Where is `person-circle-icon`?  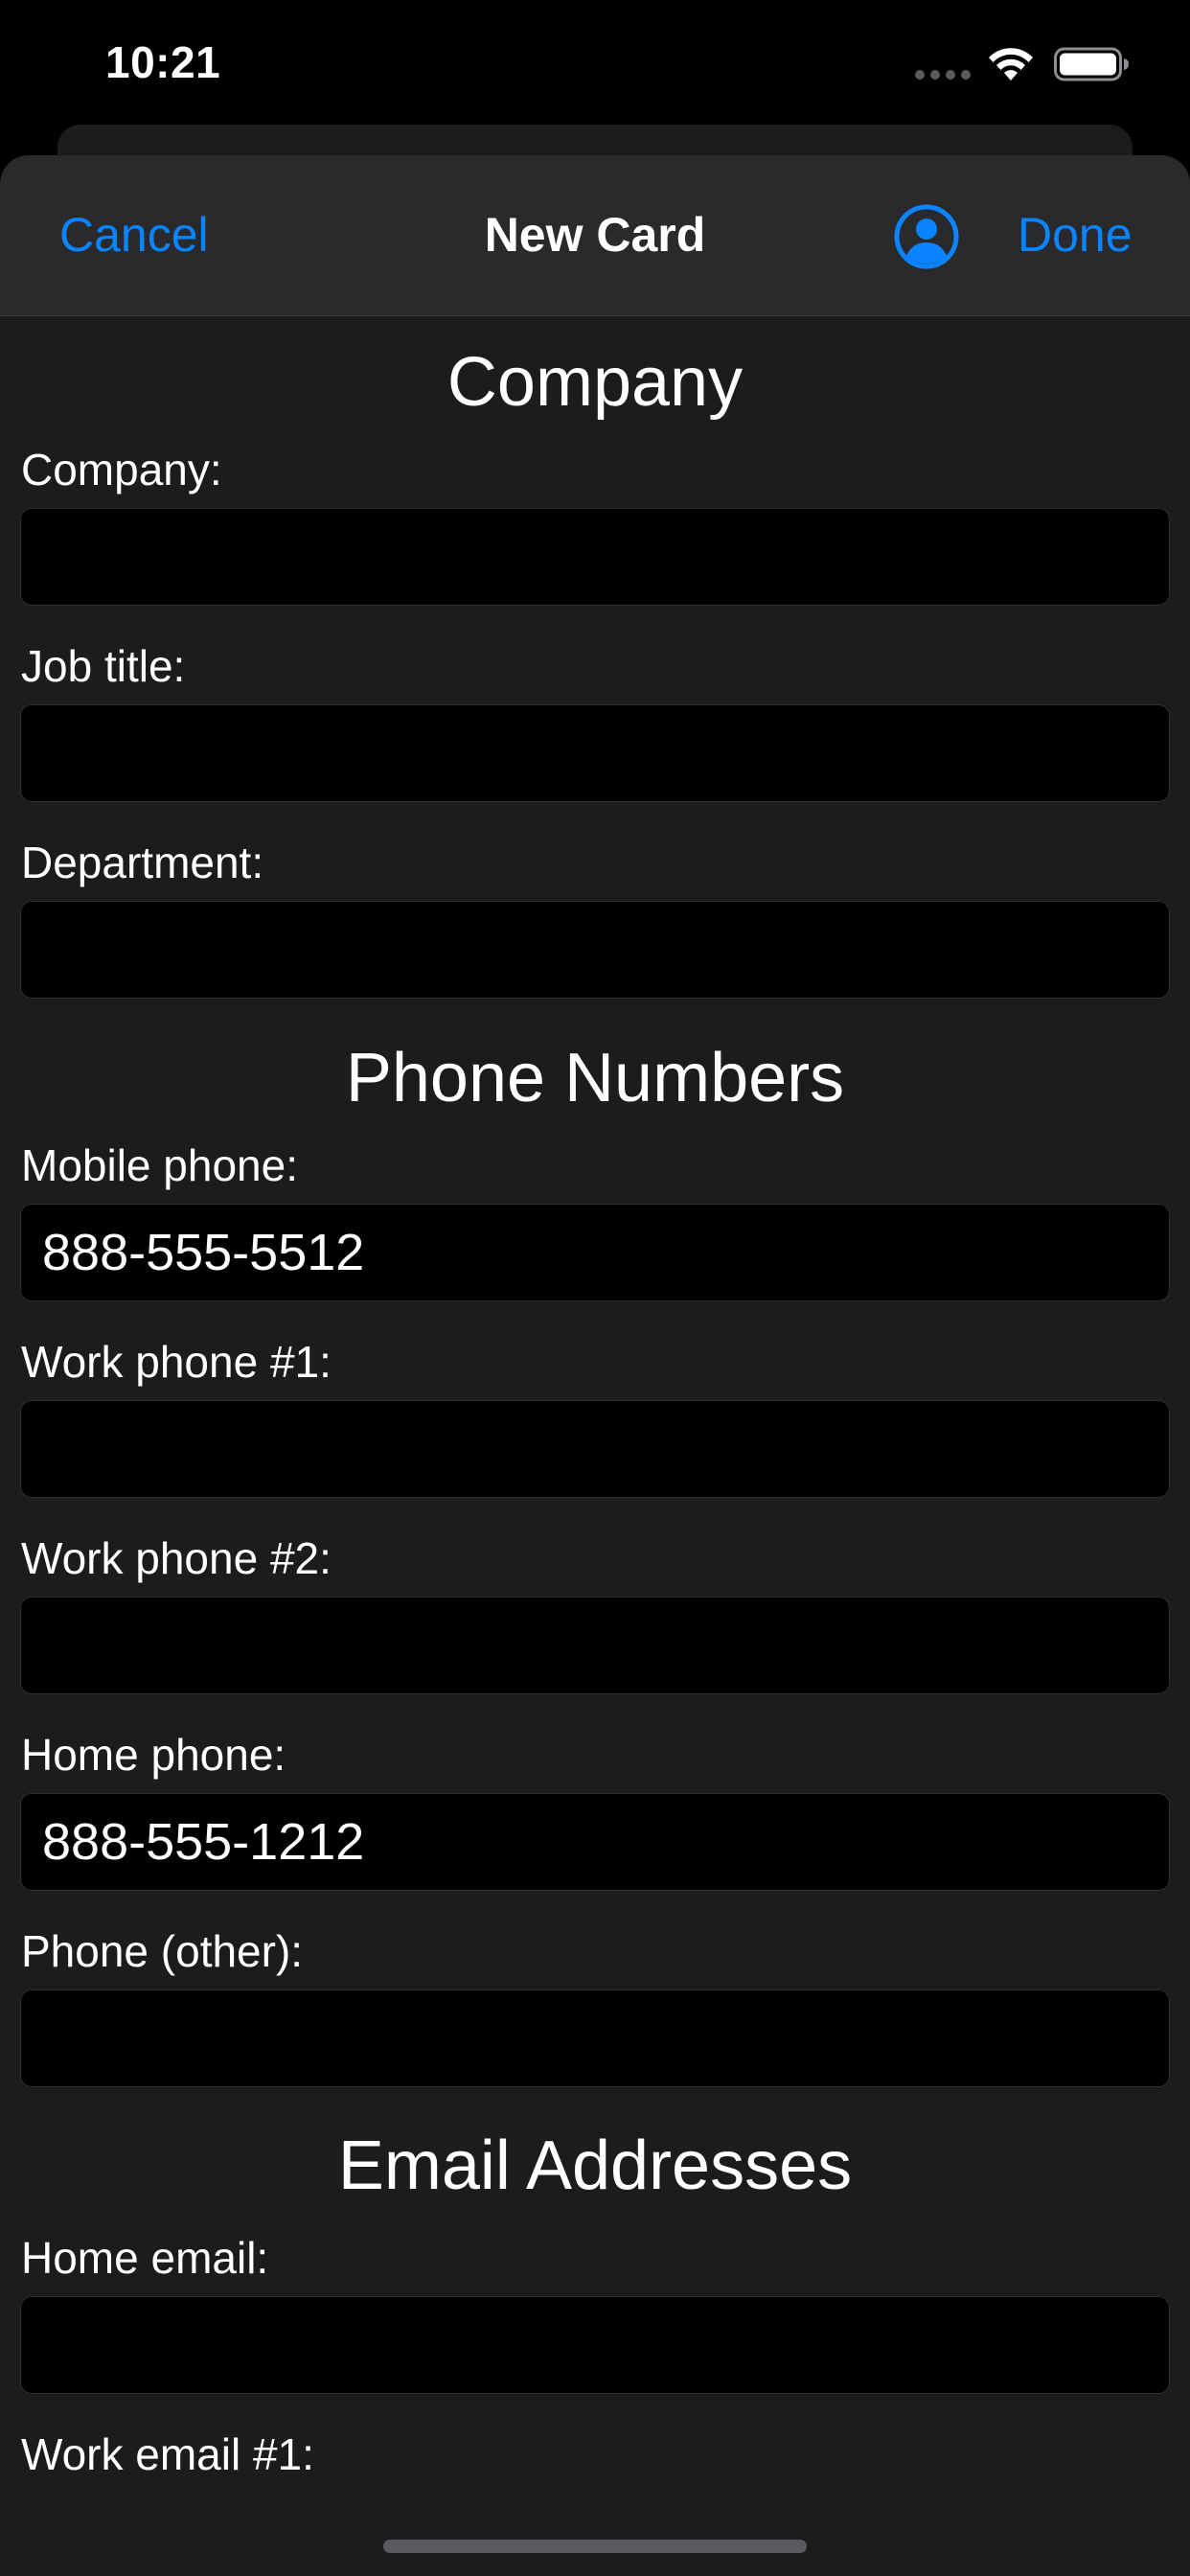
person-circle-icon is located at coordinates (927, 236).